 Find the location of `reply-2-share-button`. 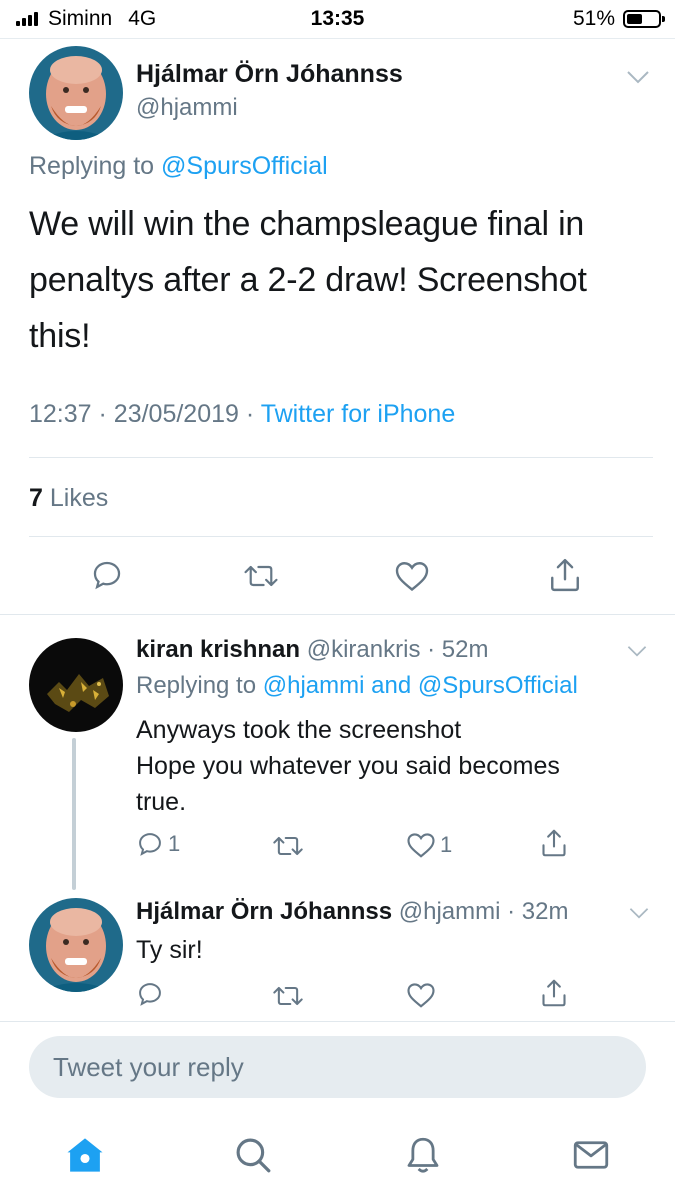

reply-2-share-button is located at coordinates (554, 993).